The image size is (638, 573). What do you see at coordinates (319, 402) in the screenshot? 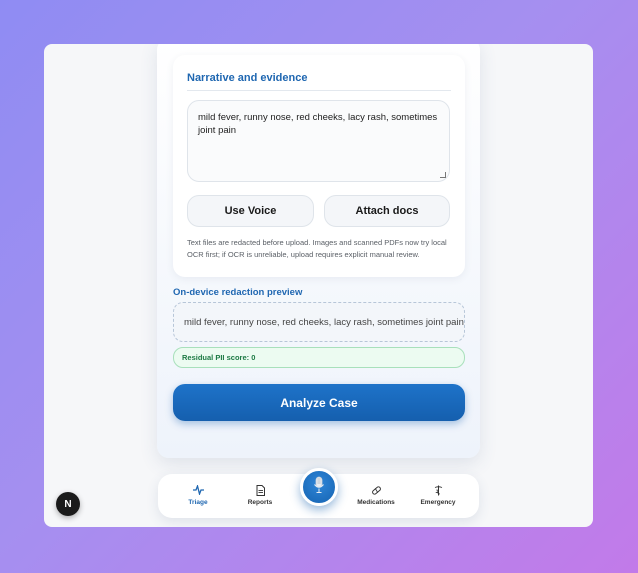
I see `analyze-case-button: Analyze Case` at bounding box center [319, 402].